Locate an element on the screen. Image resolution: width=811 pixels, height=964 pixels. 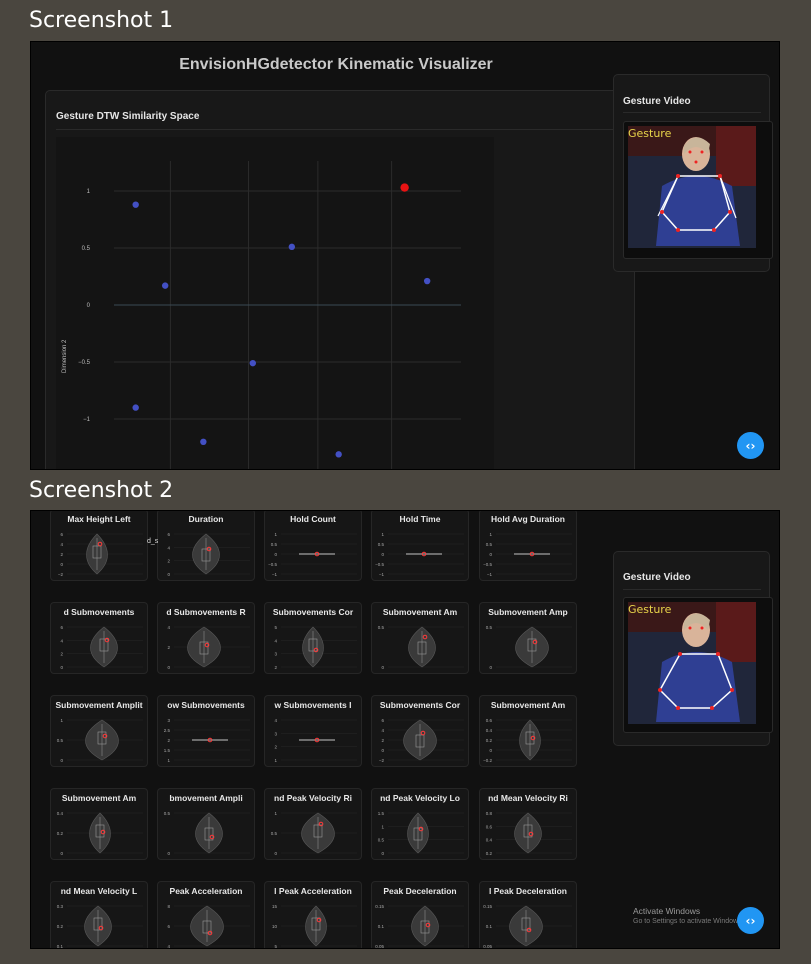
screenshot-1-label: Screenshot 1 is located at coordinates (101, 20).